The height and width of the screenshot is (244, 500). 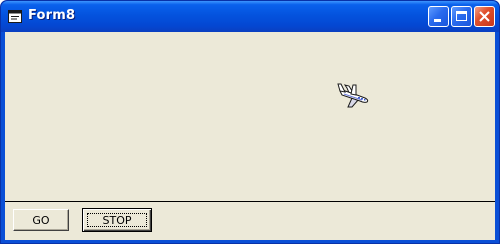 I want to click on maximize-button, so click(x=461, y=16).